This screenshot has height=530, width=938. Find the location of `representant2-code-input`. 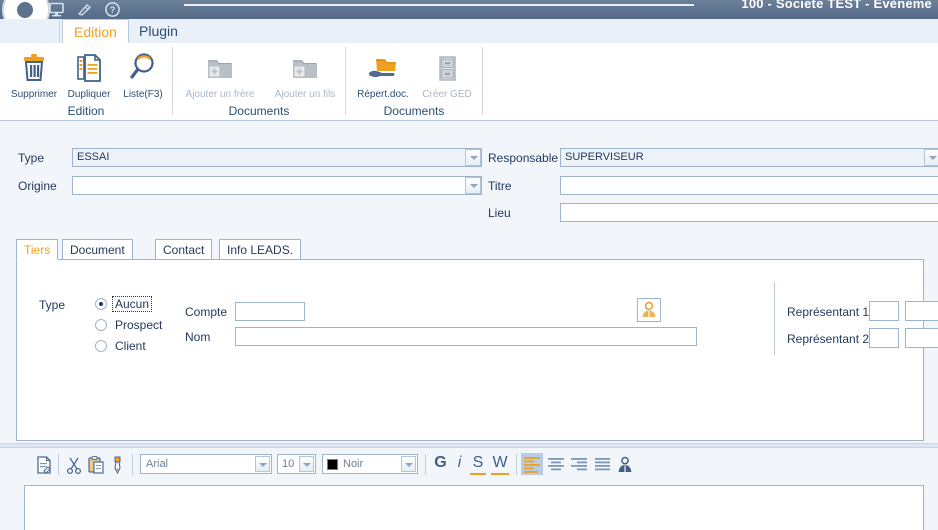

representant2-code-input is located at coordinates (884, 338).